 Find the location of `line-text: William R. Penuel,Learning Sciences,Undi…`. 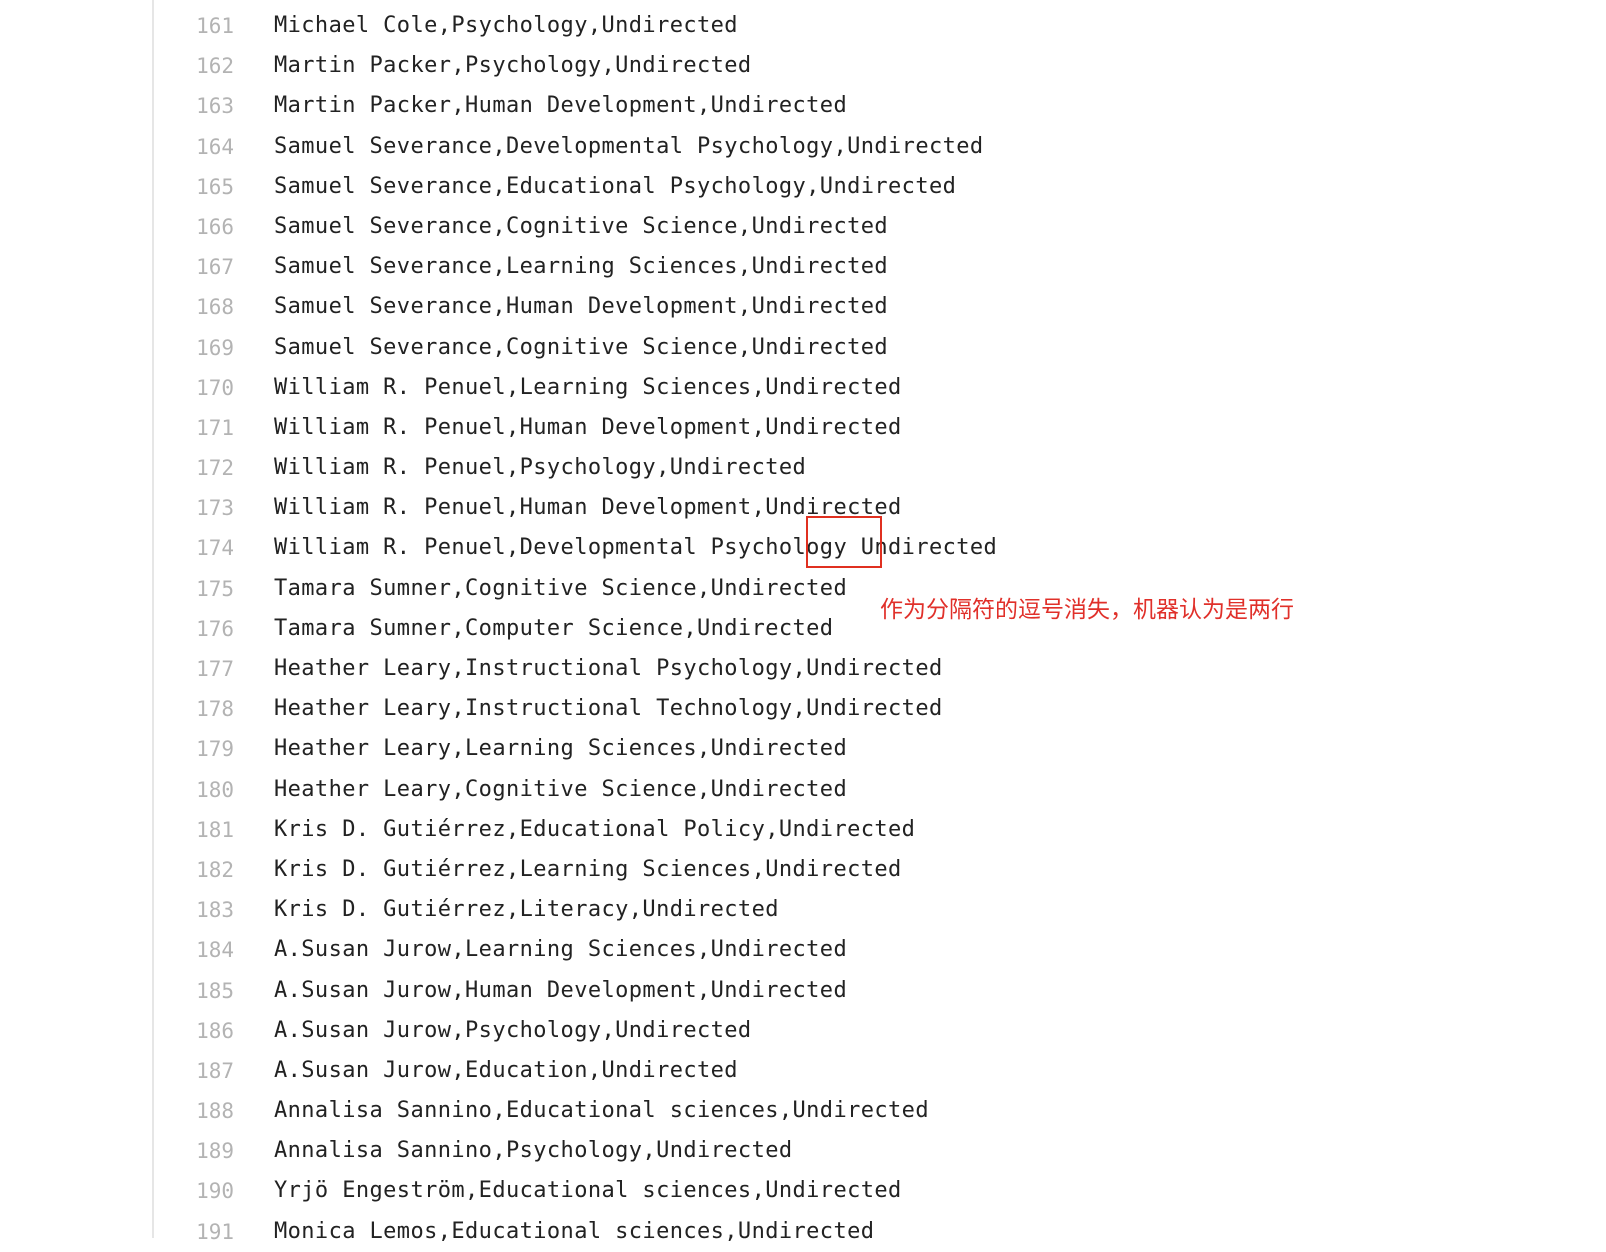

line-text: William R. Penuel,Learning Sciences,Undi… is located at coordinates (588, 387).